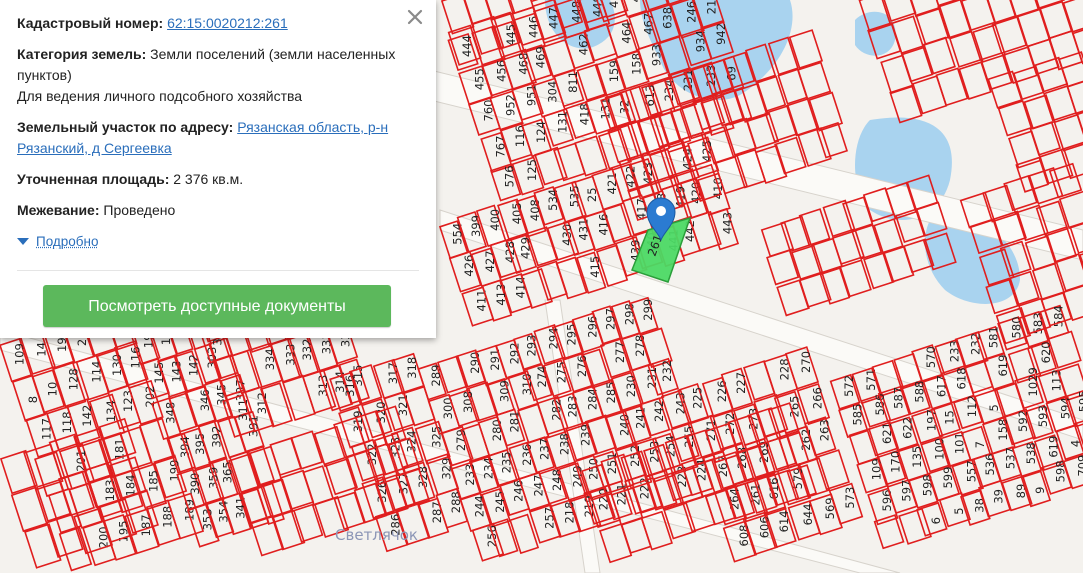 This screenshot has height=573, width=1083. What do you see at coordinates (218, 210) in the screenshot?
I see `survey-row: Межевание: Проведено` at bounding box center [218, 210].